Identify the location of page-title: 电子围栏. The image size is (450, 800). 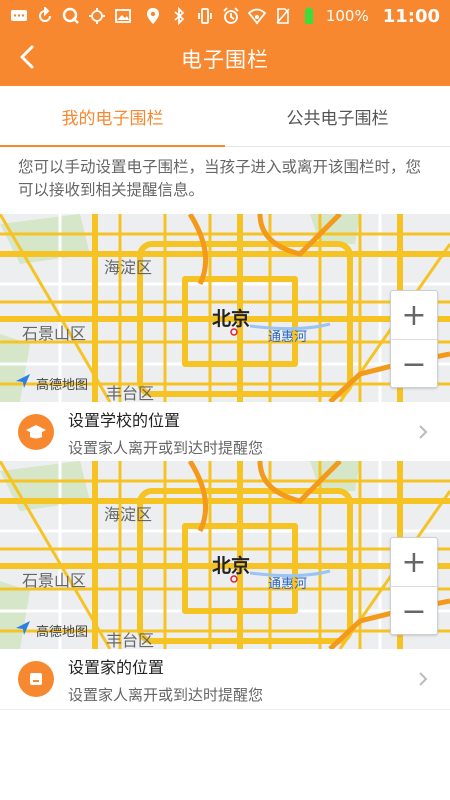
(225, 60).